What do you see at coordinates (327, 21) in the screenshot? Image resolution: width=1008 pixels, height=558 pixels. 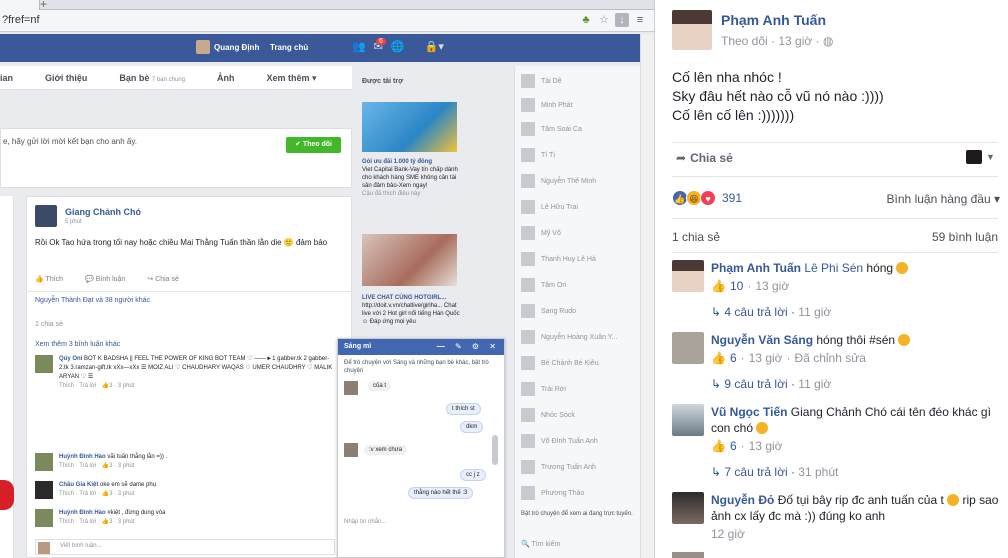 I see `address-bar: ?fref=nf ♣ ☆ ↓ ≡` at bounding box center [327, 21].